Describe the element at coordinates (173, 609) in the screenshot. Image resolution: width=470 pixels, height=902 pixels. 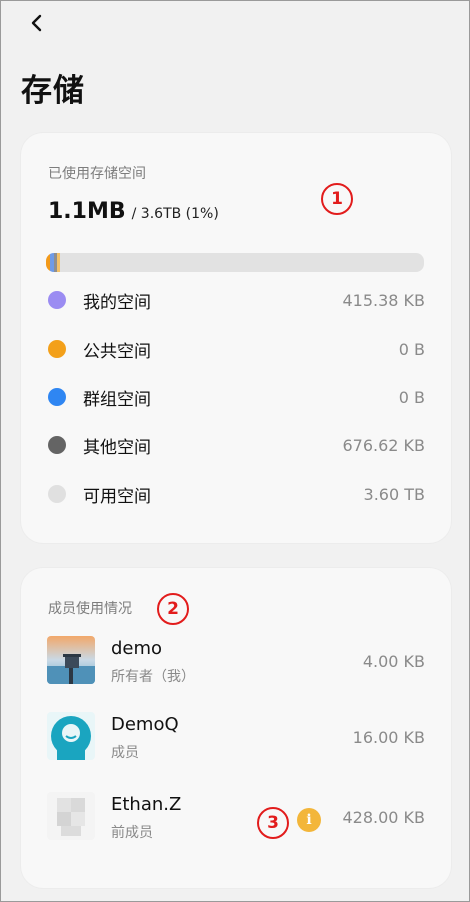
I see `annotation-marker-2: 2` at that location.